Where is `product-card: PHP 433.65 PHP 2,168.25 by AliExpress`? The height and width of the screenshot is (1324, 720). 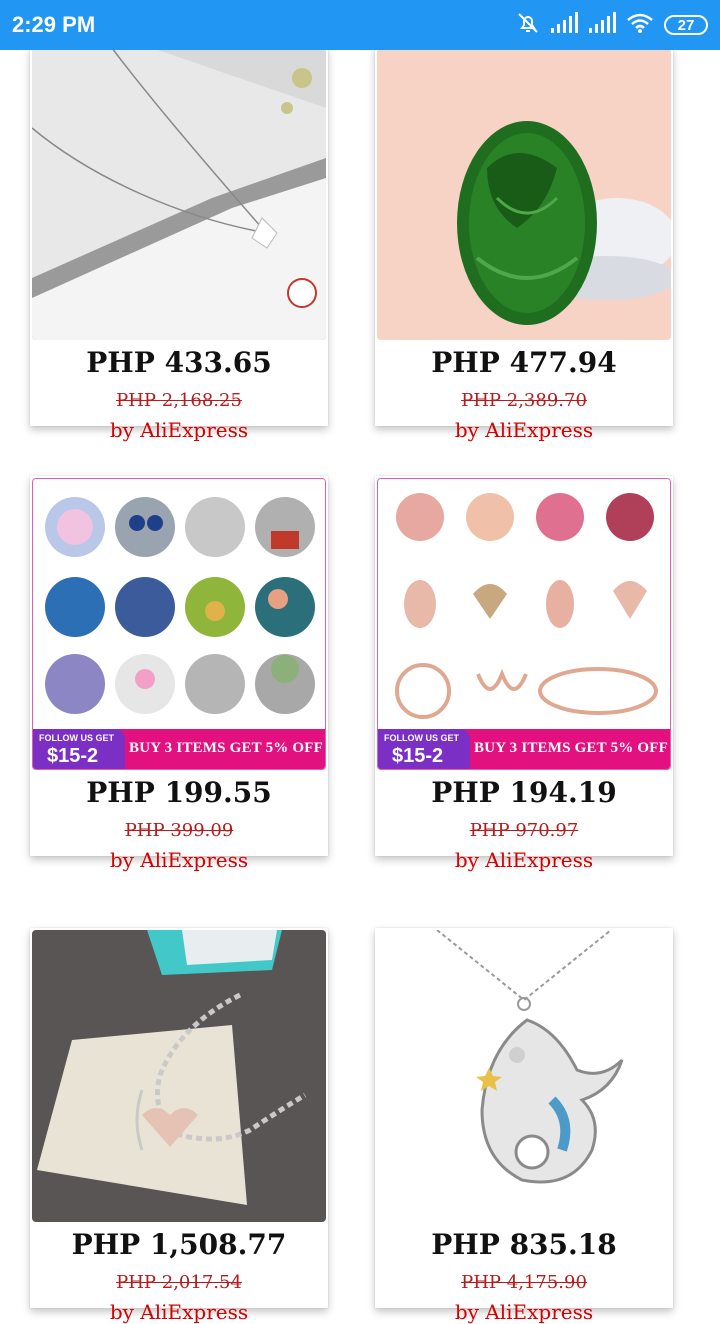 product-card: PHP 433.65 PHP 2,168.25 by AliExpress is located at coordinates (179, 244).